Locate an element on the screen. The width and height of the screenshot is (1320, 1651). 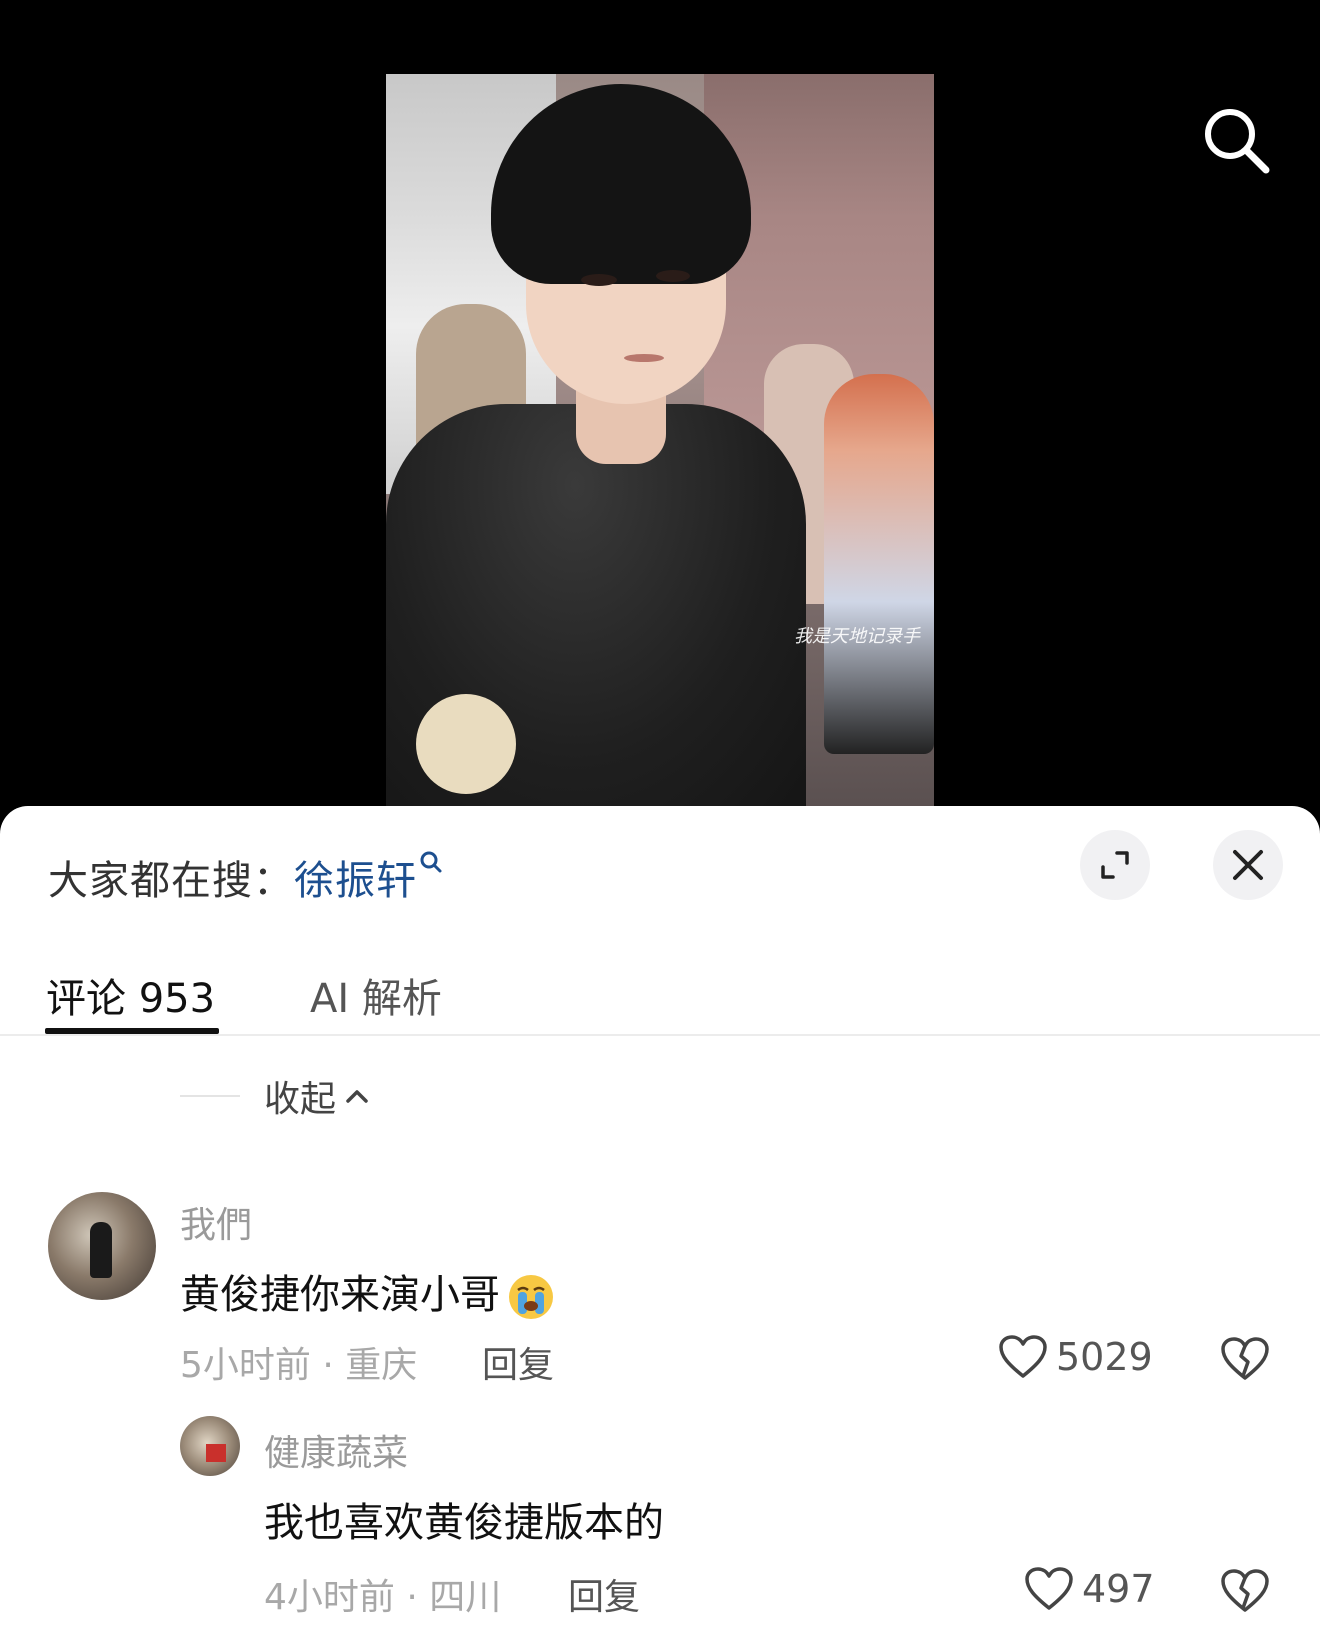
comment-text: 黄俊捷你来演小哥 is located at coordinates (368, 1292).